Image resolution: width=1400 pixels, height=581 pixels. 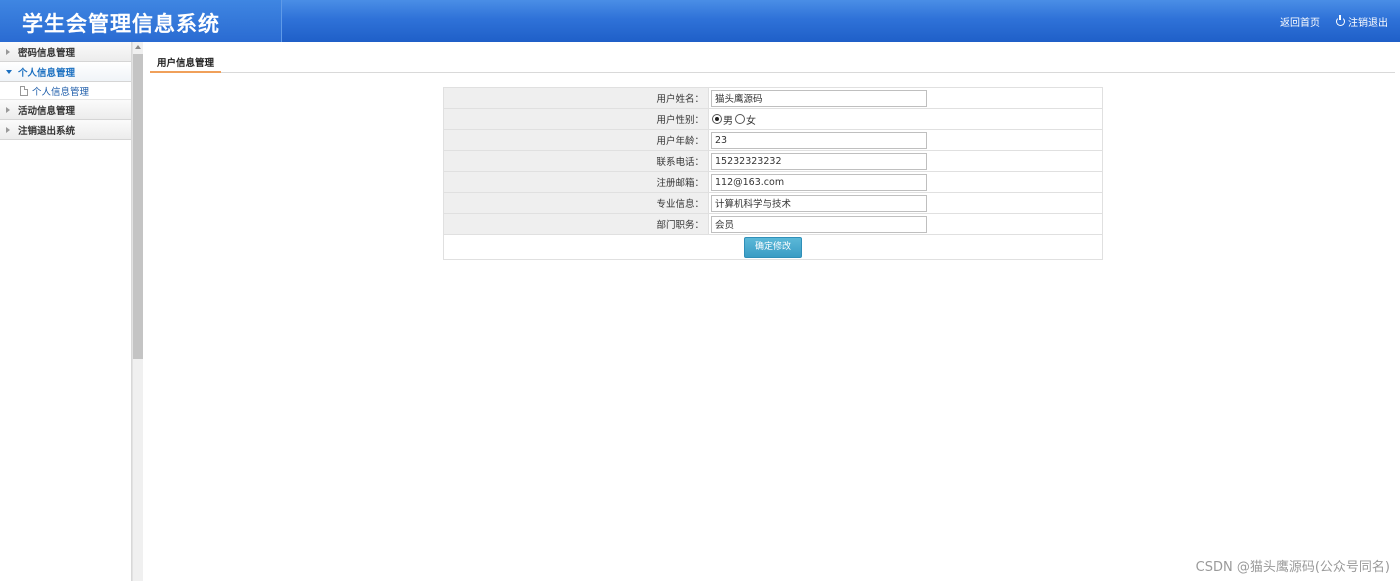 I want to click on gender-male-label: 男, so click(x=728, y=121).